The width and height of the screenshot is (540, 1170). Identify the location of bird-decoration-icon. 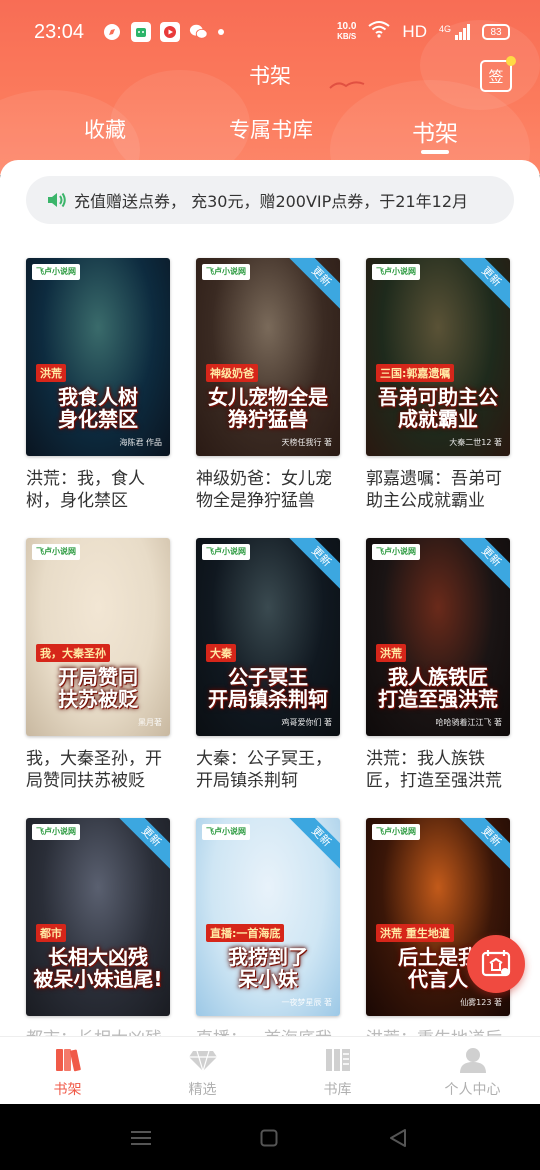
(347, 85).